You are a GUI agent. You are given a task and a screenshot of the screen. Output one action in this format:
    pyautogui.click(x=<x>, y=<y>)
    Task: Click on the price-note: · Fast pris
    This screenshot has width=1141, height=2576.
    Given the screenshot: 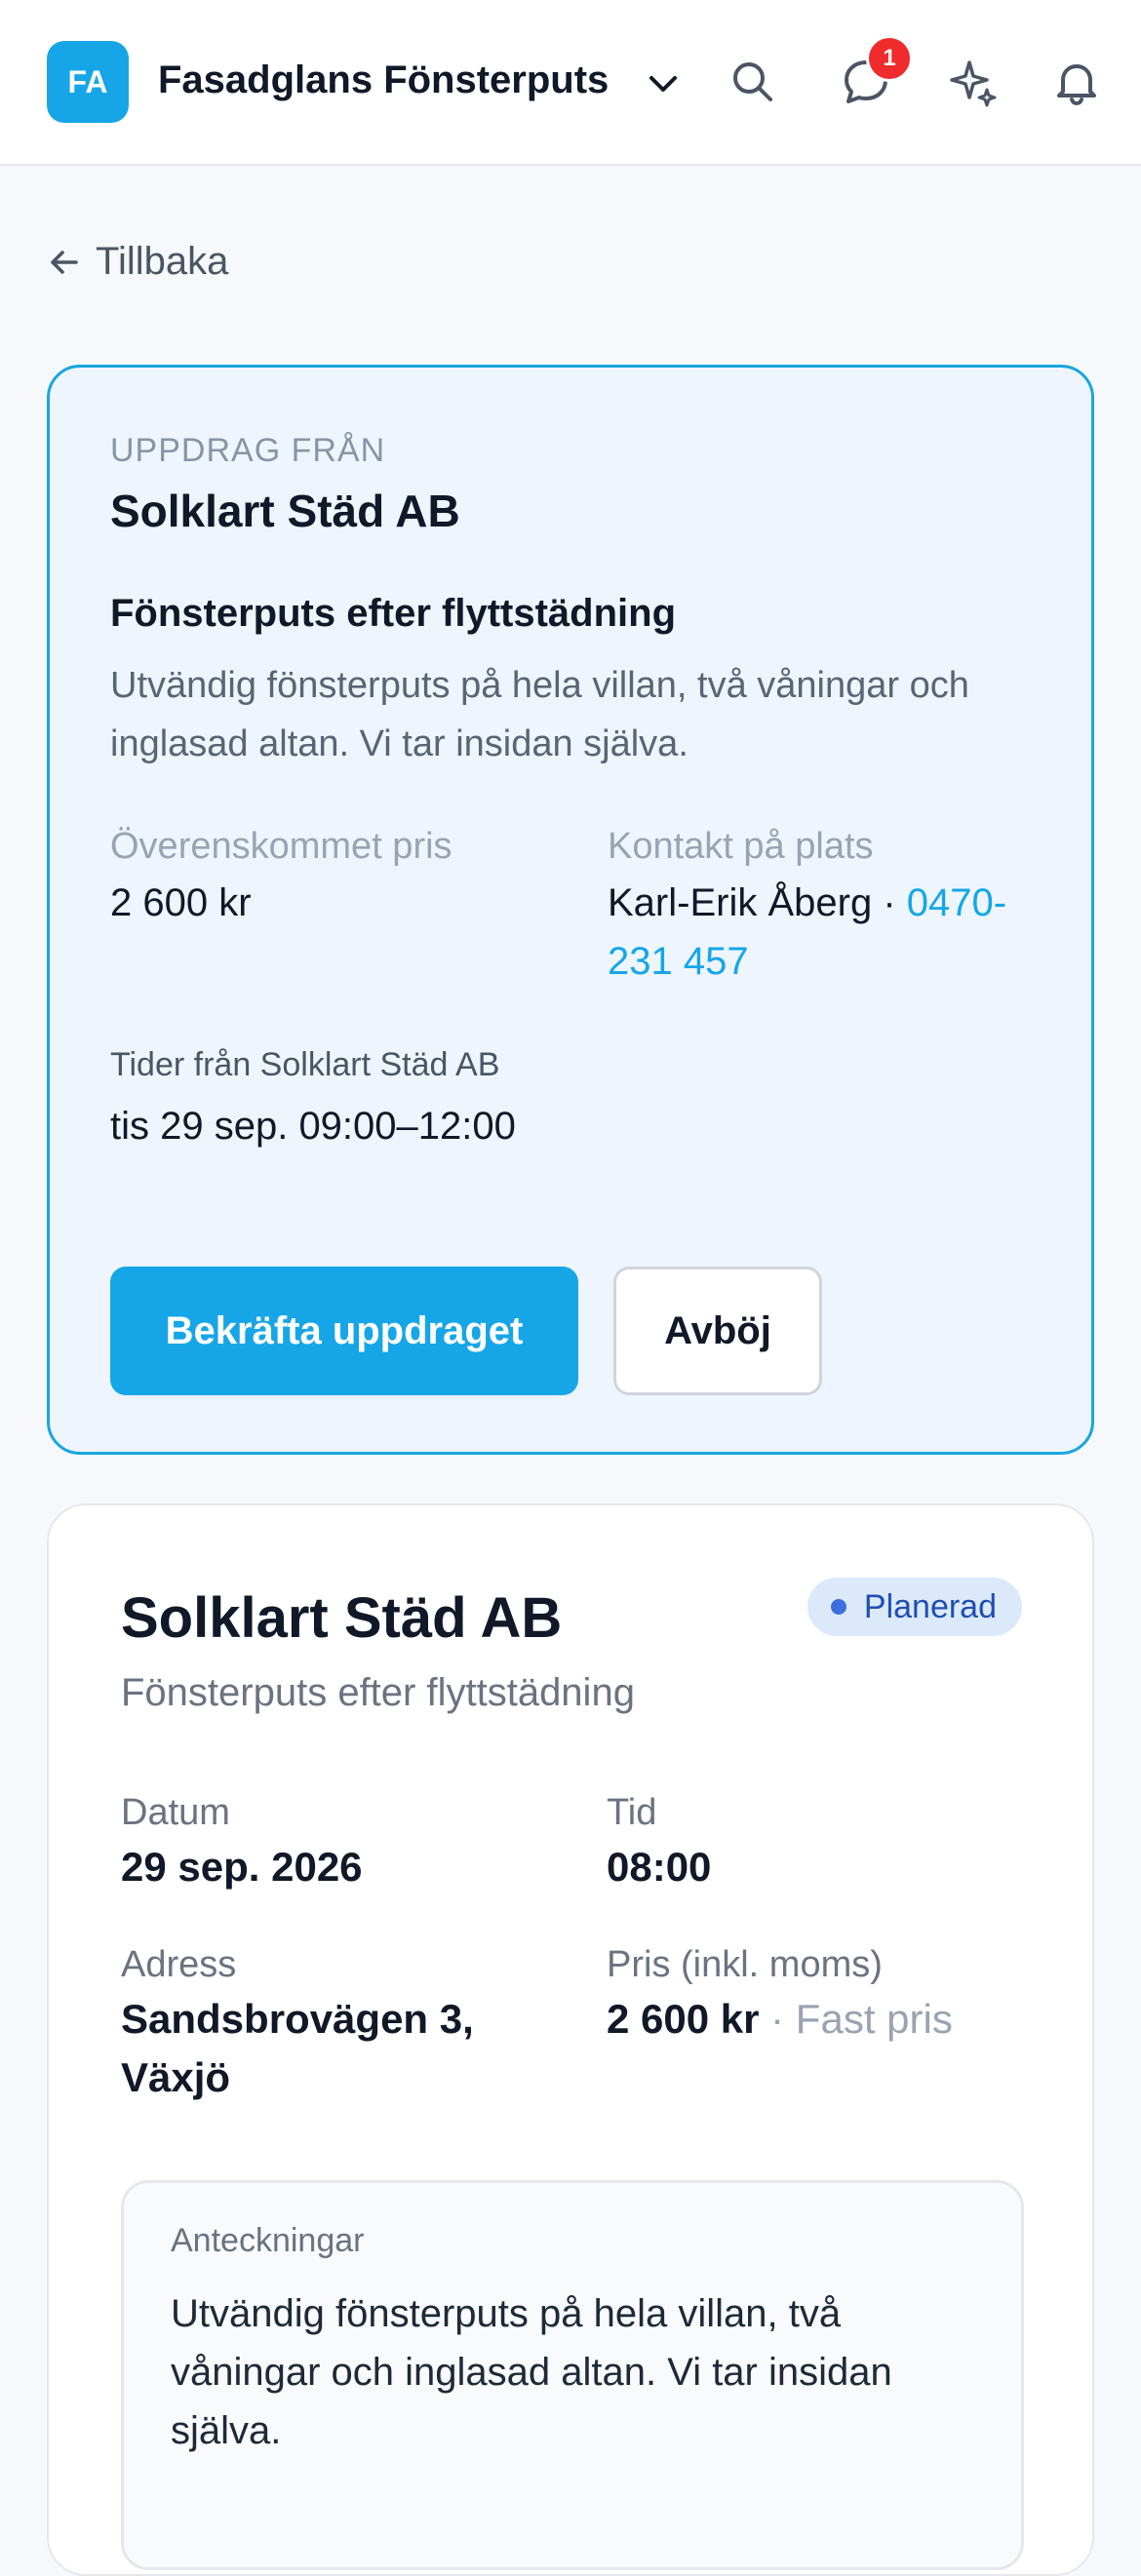 What is the action you would take?
    pyautogui.click(x=856, y=2019)
    